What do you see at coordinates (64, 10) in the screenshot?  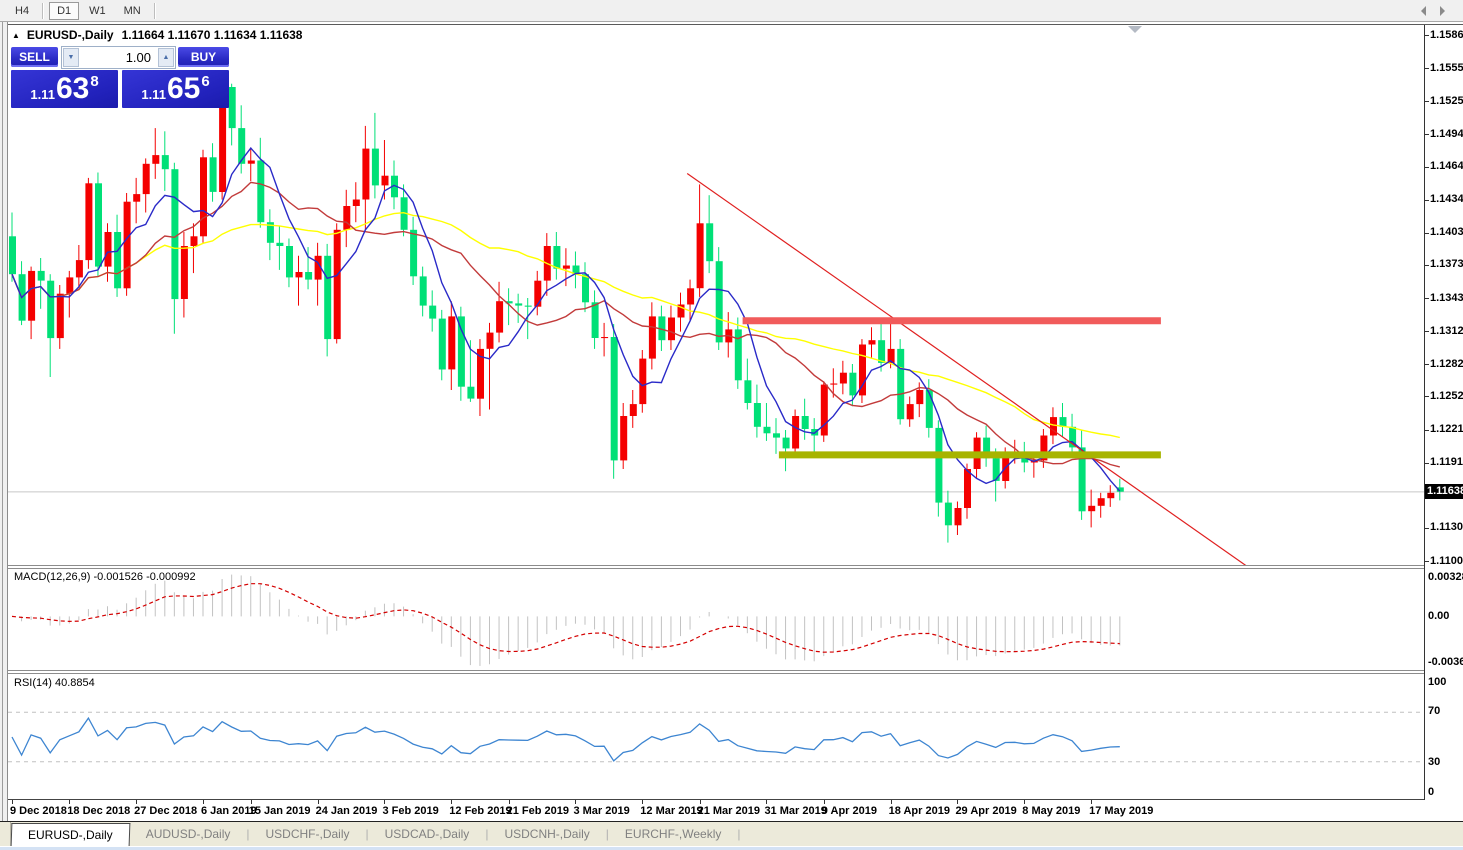 I see `timeframe-button-d1: D1` at bounding box center [64, 10].